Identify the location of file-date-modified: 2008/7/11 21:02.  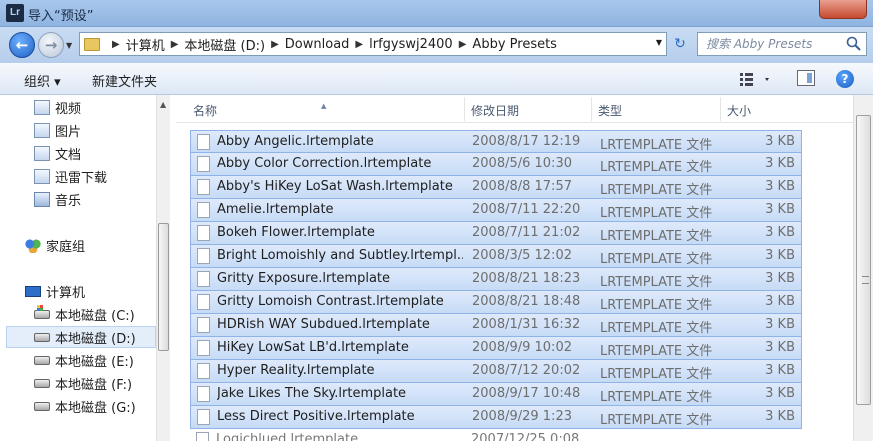
(526, 232).